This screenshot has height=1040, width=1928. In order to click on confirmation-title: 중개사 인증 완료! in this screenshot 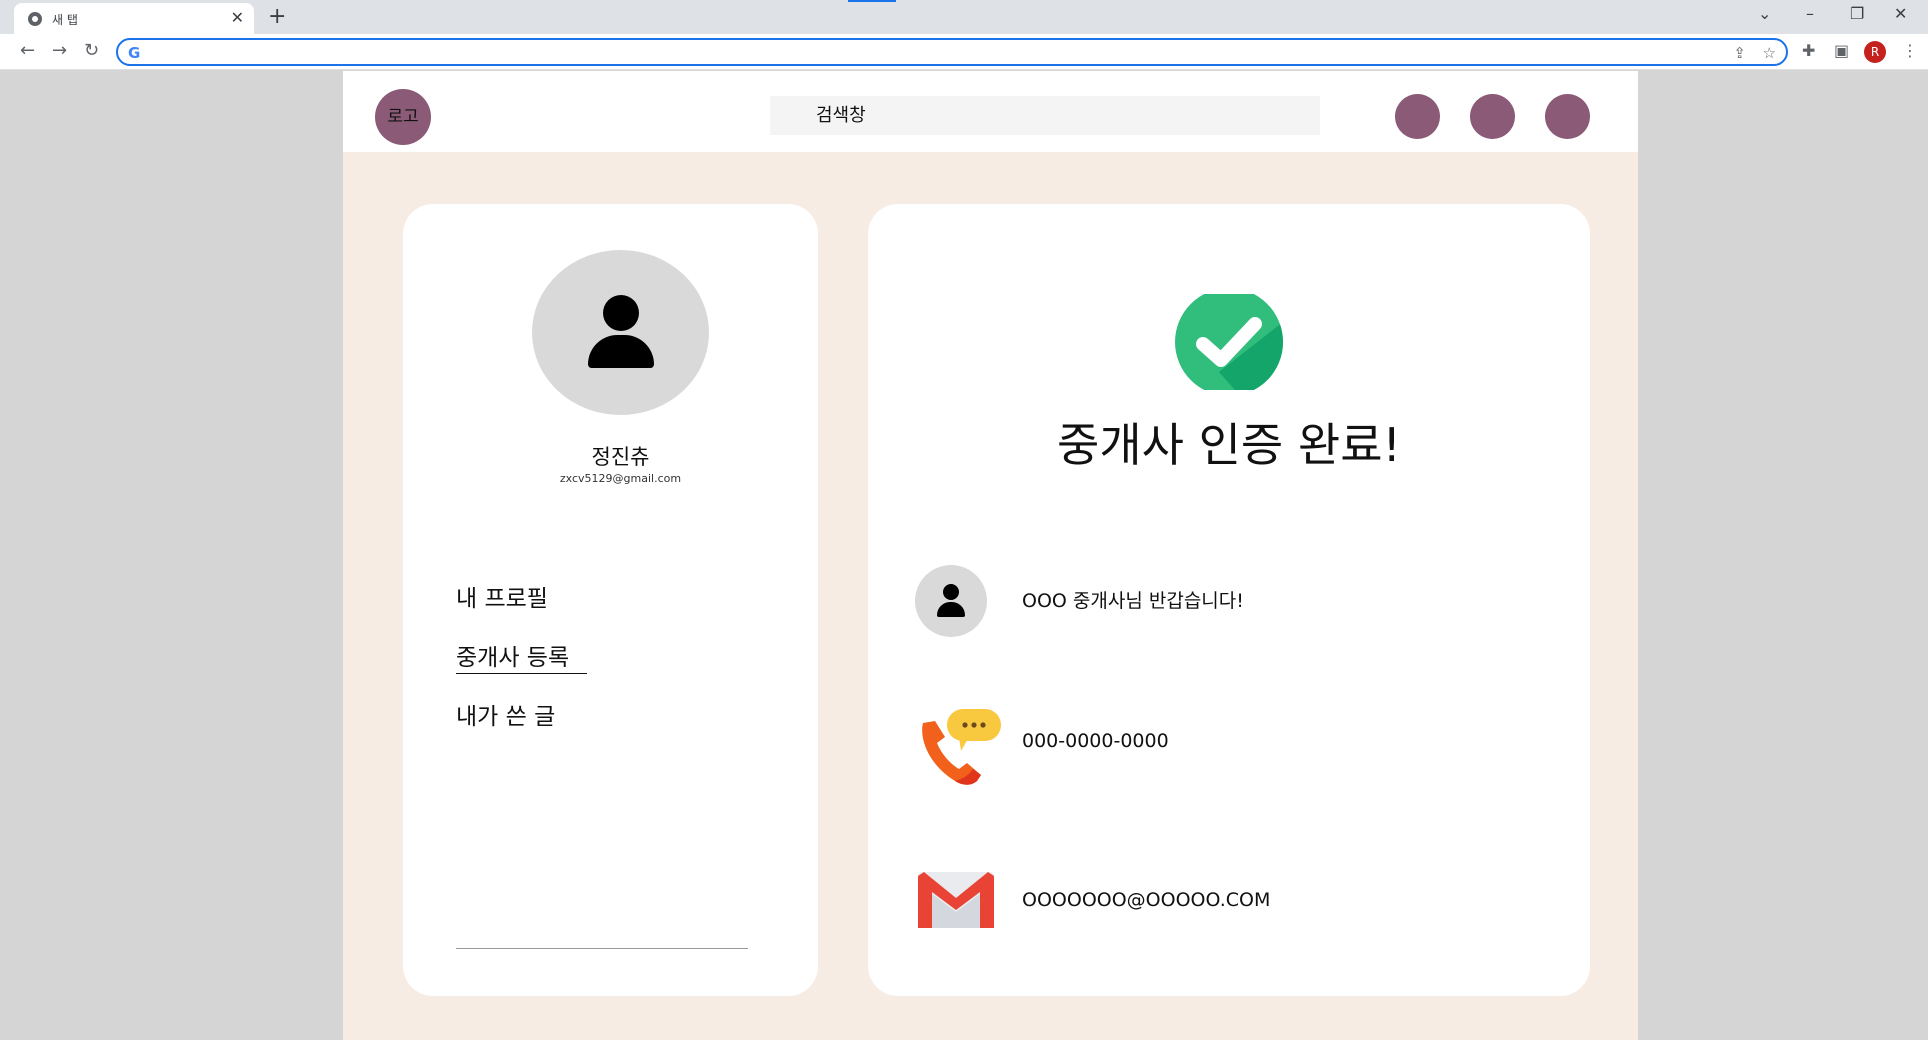, I will do `click(1229, 445)`.